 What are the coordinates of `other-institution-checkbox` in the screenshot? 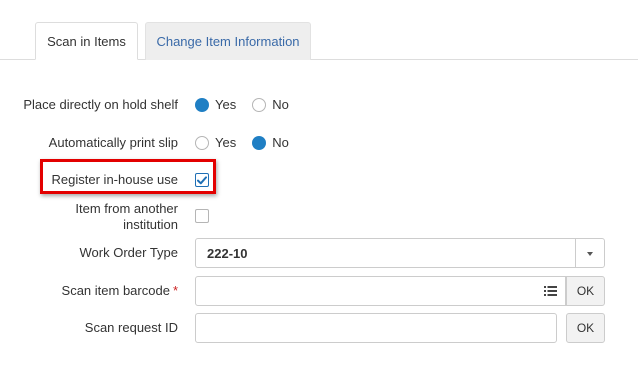 It's located at (202, 216).